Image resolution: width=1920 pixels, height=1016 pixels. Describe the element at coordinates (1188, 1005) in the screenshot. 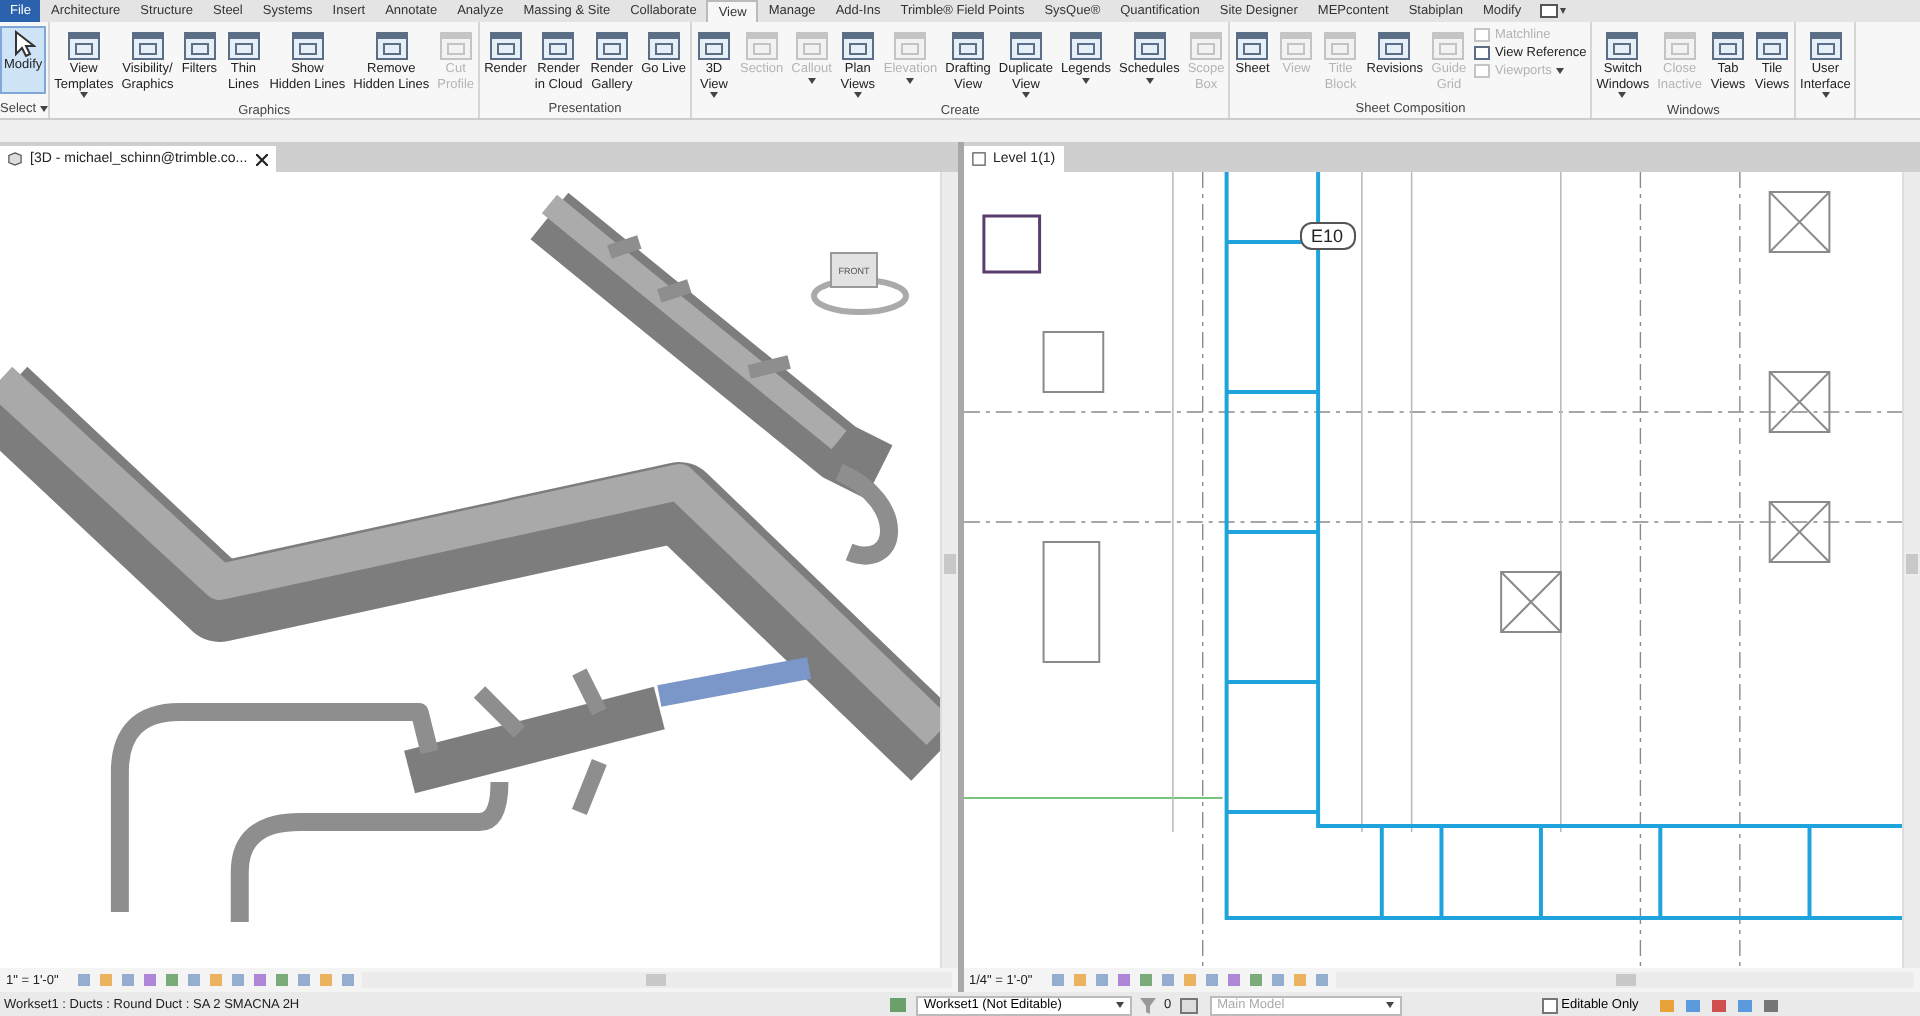

I see `design-options-icon` at that location.